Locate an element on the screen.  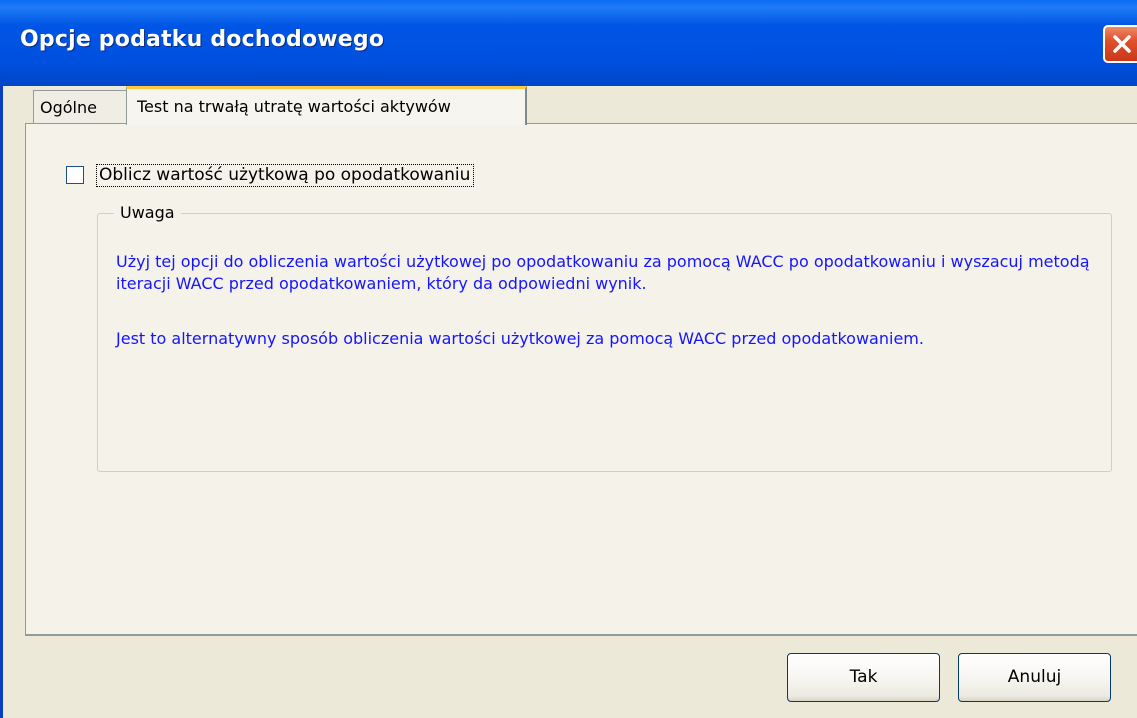
tab-general: Ogólne is located at coordinates (80, 106).